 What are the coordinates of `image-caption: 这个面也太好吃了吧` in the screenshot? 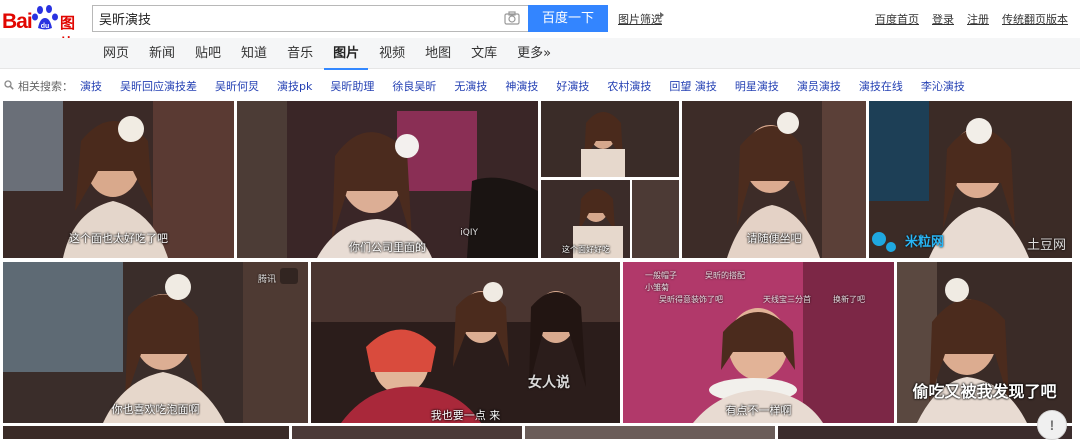 It's located at (118, 238).